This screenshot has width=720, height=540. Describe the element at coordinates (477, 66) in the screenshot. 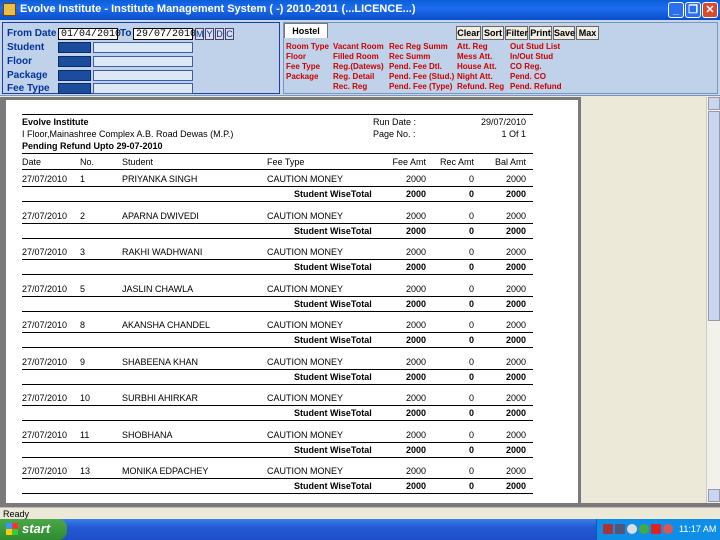

I see `report-link: House Att.` at that location.